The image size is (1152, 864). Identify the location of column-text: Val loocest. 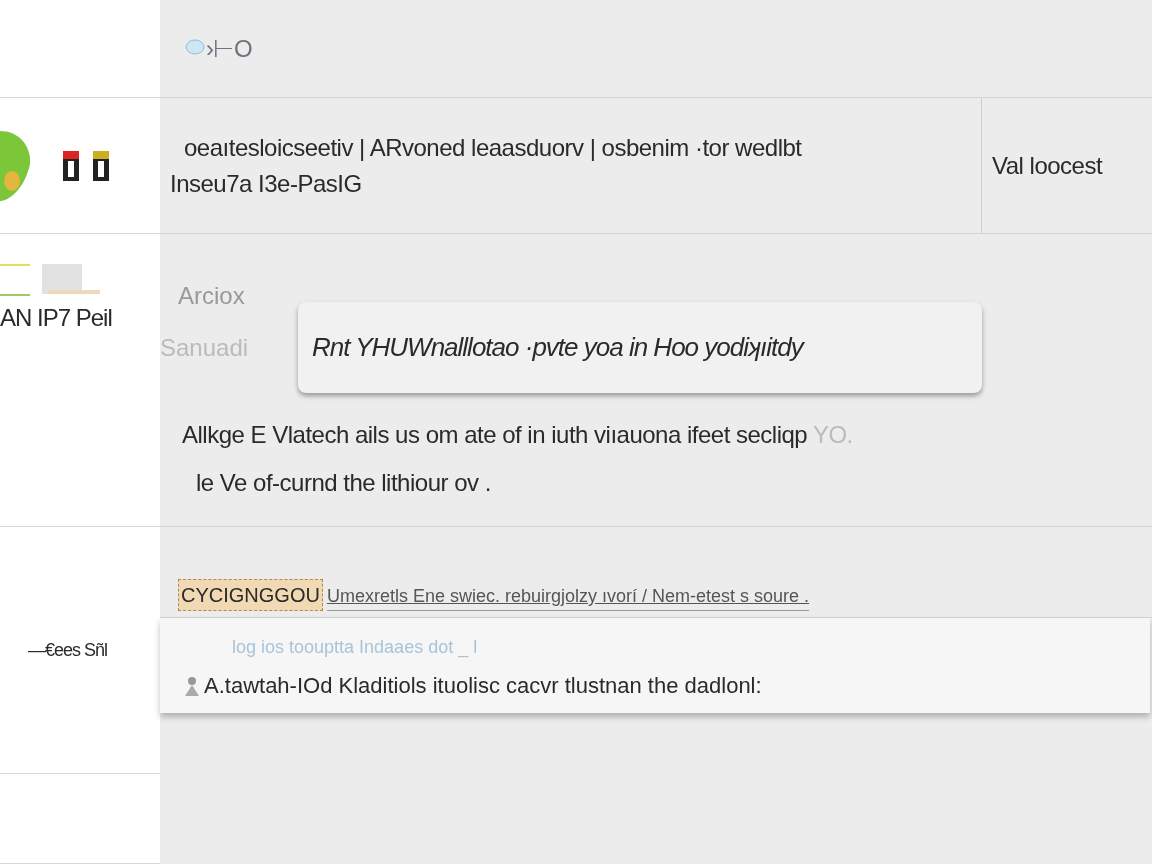
(1047, 165).